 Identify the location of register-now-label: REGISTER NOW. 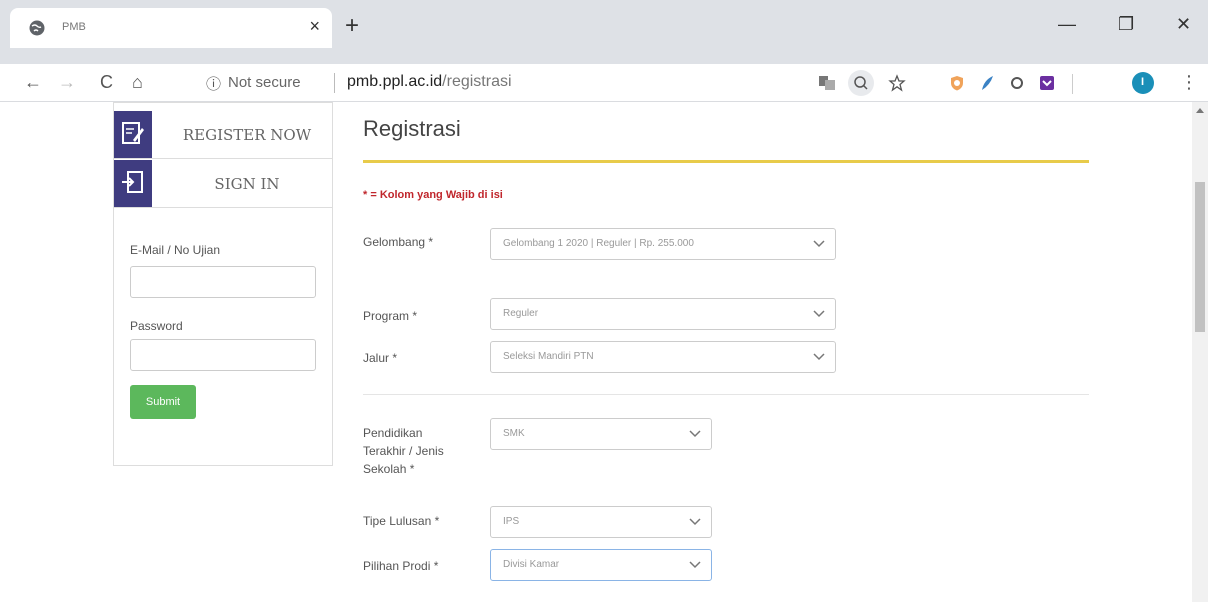
(247, 135).